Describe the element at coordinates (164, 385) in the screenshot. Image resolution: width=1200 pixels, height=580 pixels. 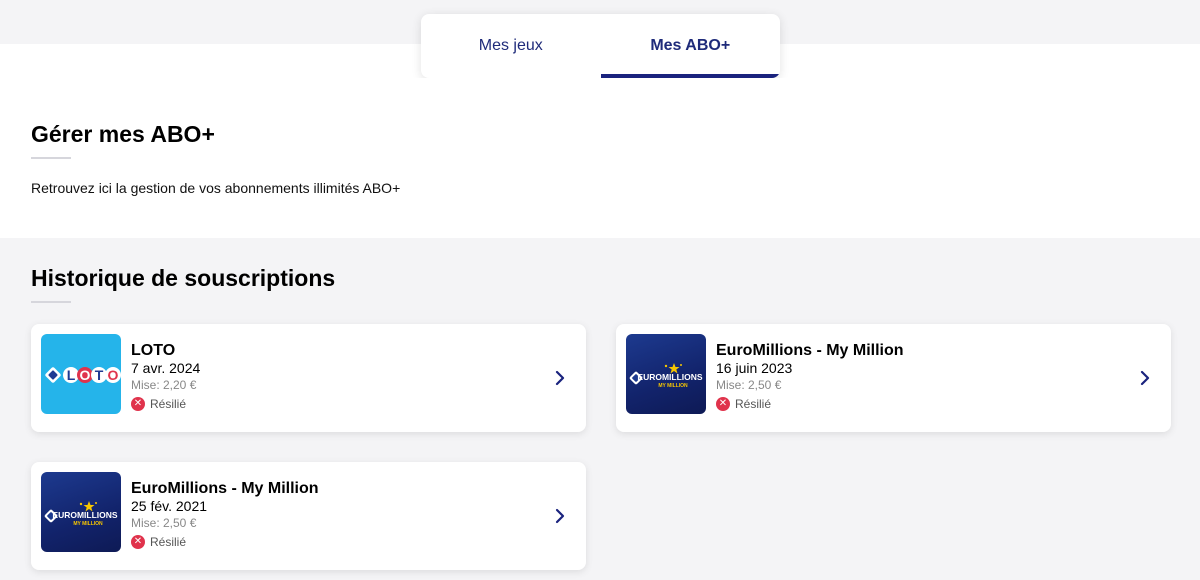
I see `card-stake: Mise: 2,20 €` at that location.